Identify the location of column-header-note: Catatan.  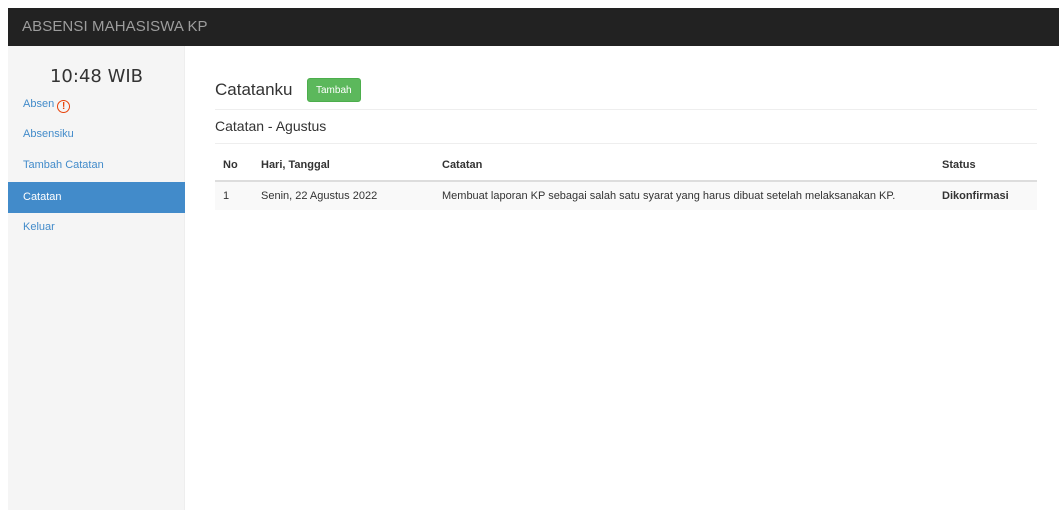
(684, 166).